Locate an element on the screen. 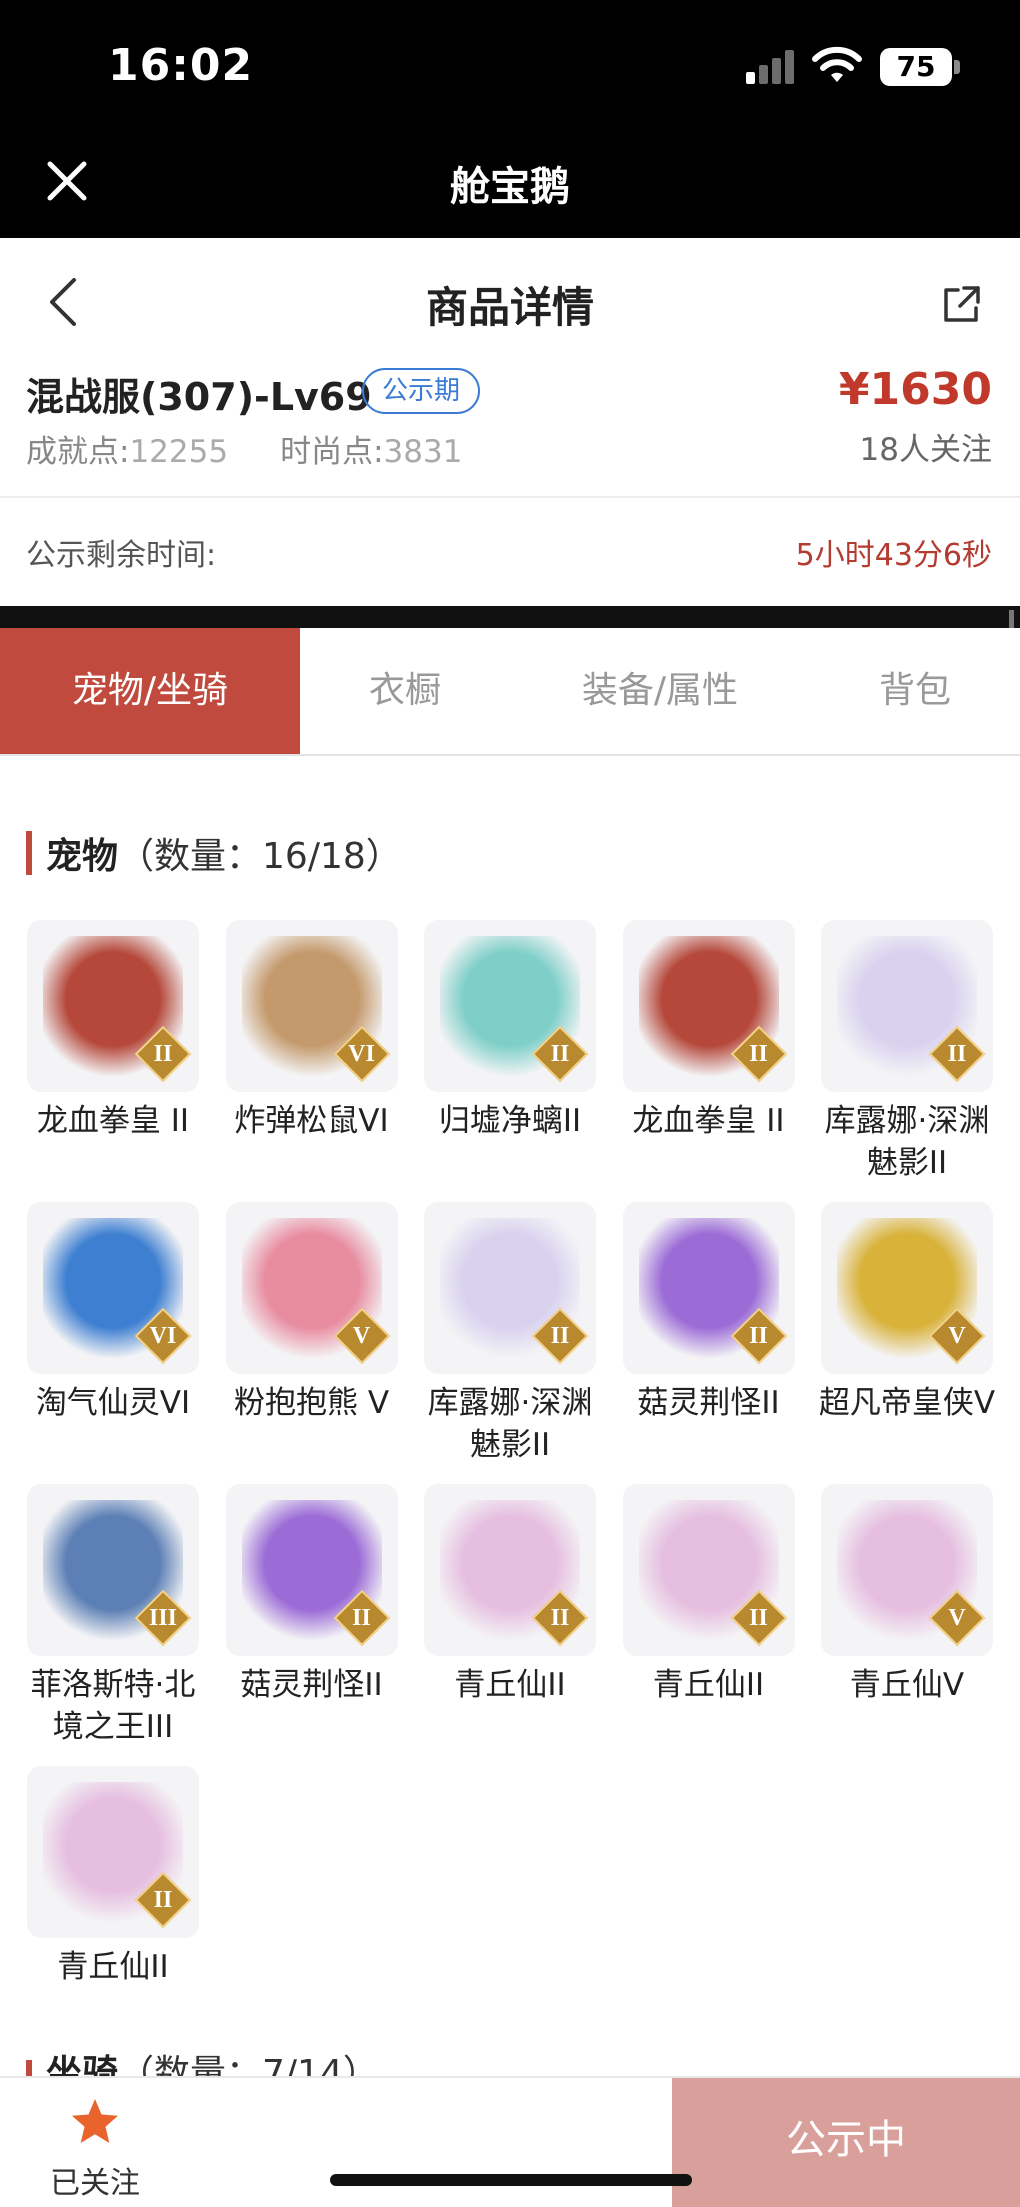 The width and height of the screenshot is (1020, 2207). status-time: 16:02 is located at coordinates (181, 65).